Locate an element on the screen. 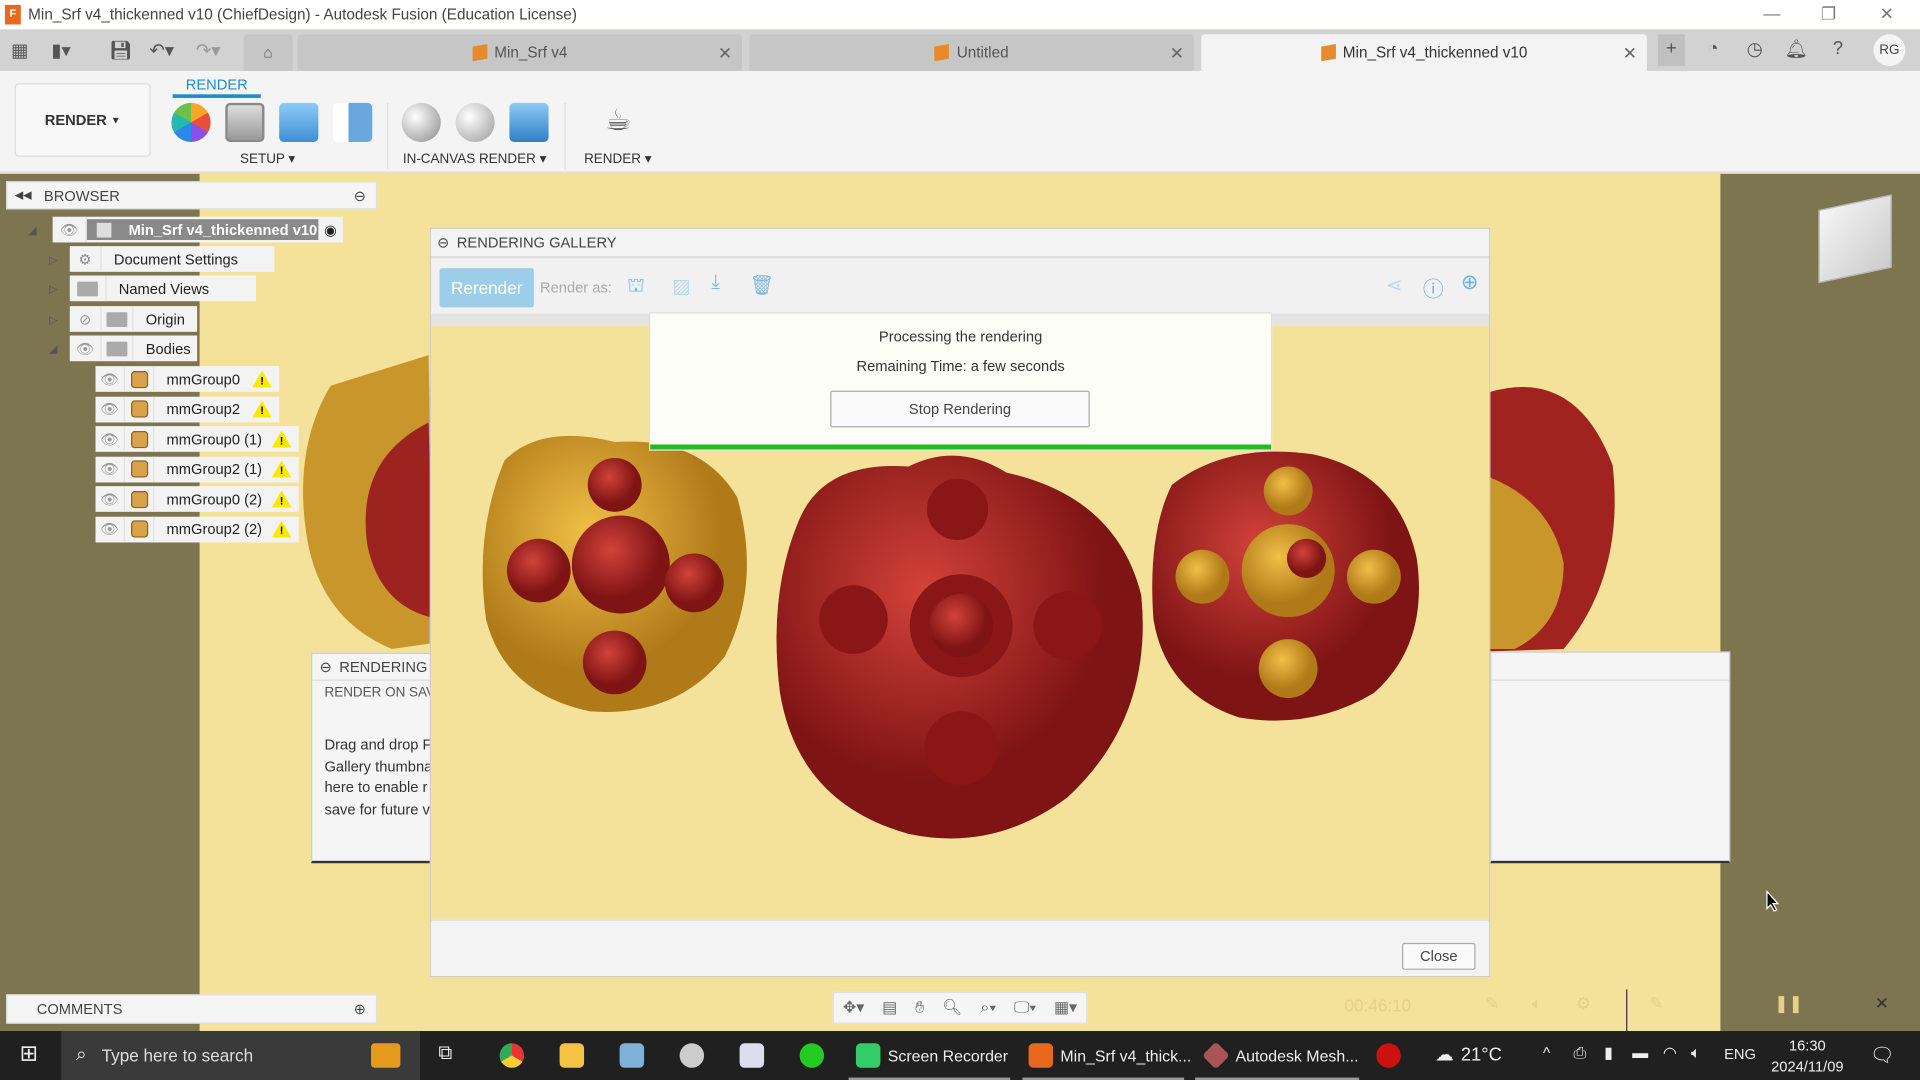 The height and width of the screenshot is (1080, 1920). eye-hidden-icon: ⊘ is located at coordinates (85, 318).